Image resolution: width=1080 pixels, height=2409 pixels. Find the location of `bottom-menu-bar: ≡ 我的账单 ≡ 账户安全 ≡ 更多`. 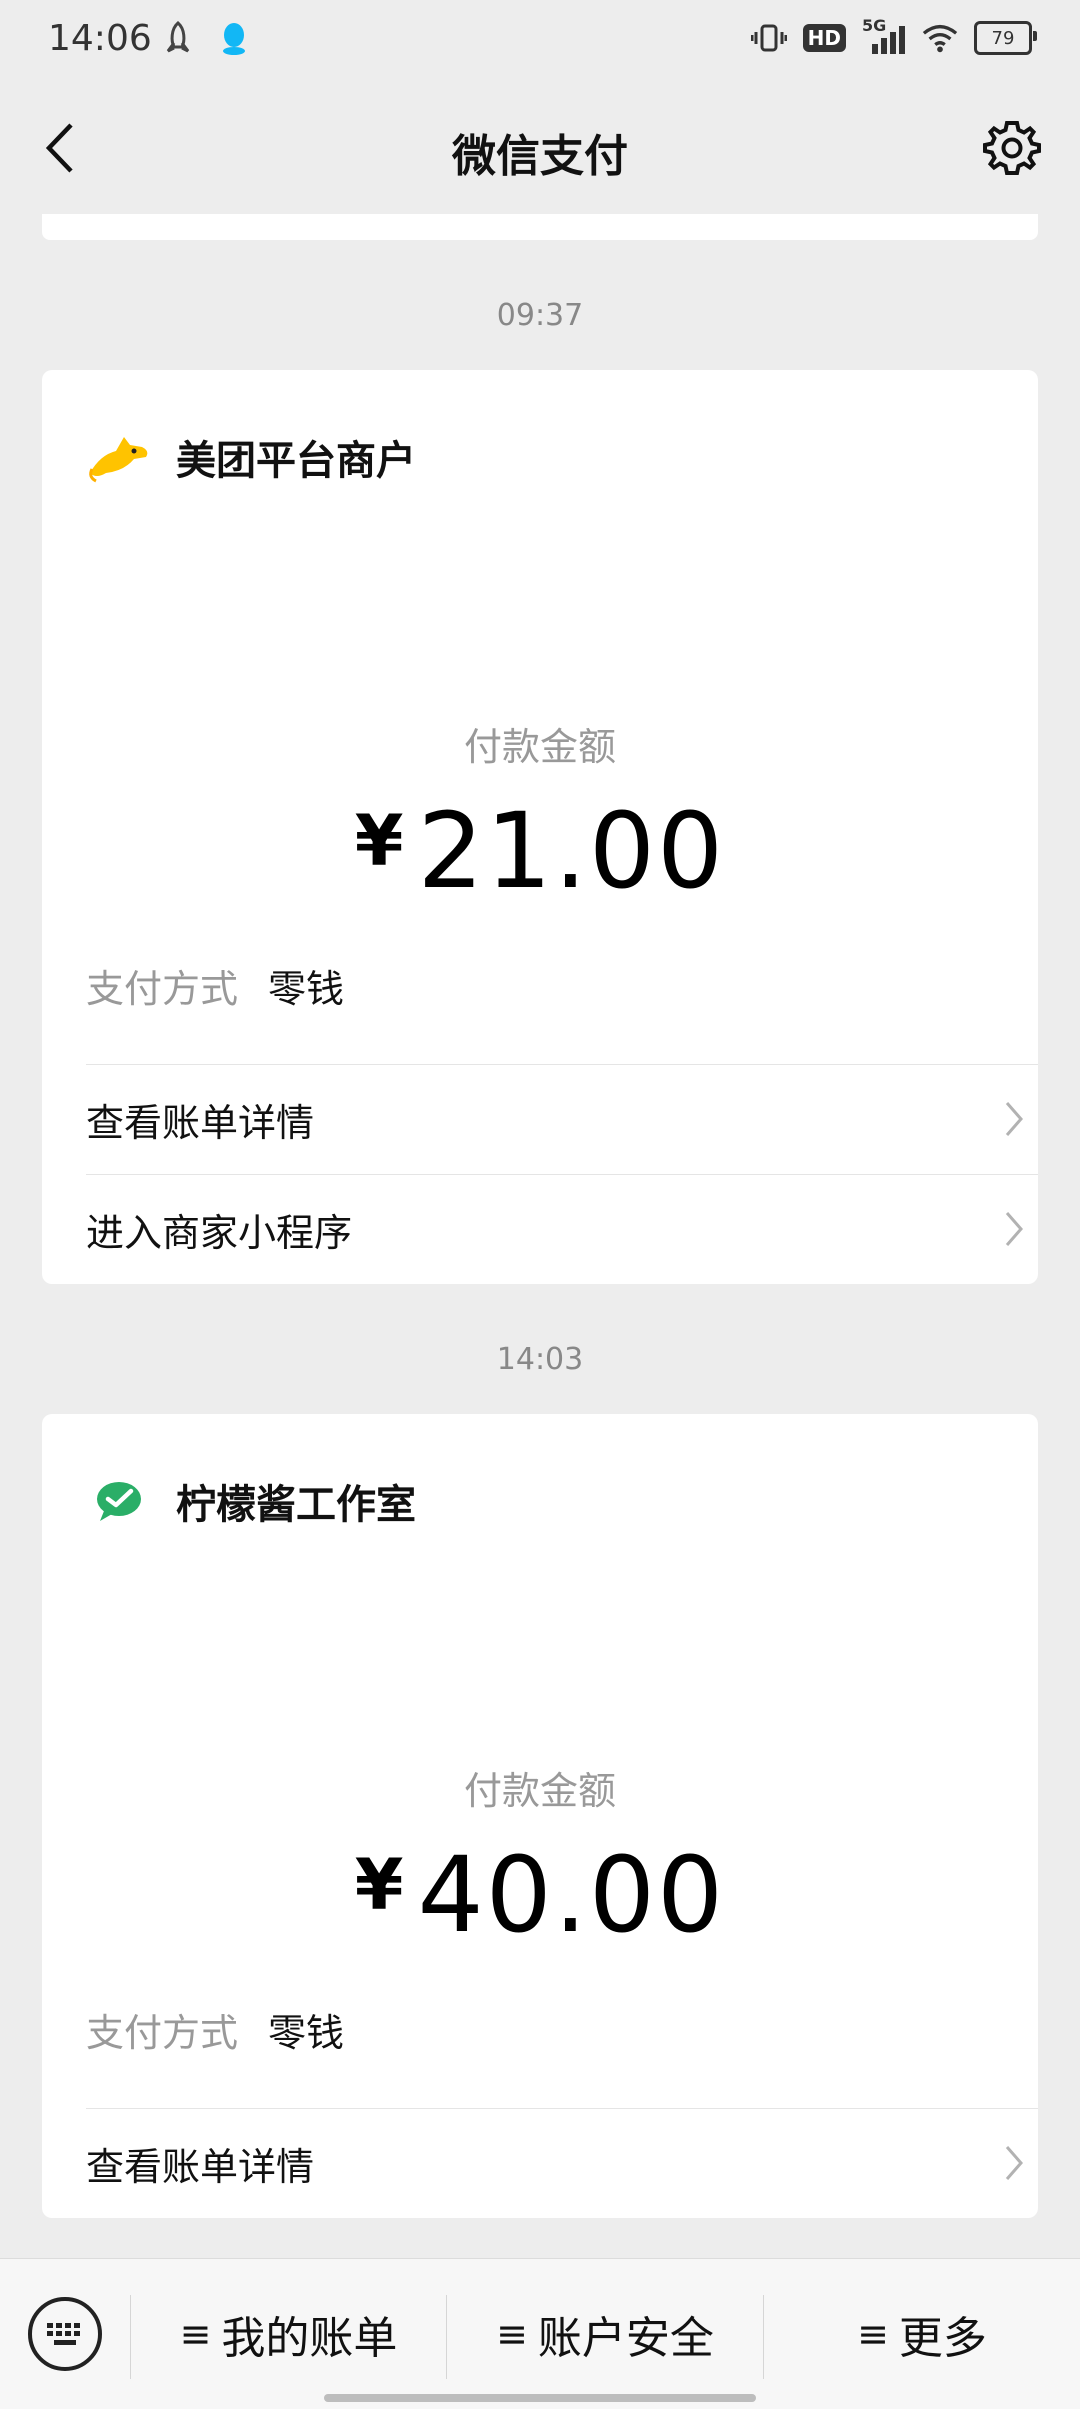

bottom-menu-bar: ≡ 我的账单 ≡ 账户安全 ≡ 更多 is located at coordinates (540, 2333).